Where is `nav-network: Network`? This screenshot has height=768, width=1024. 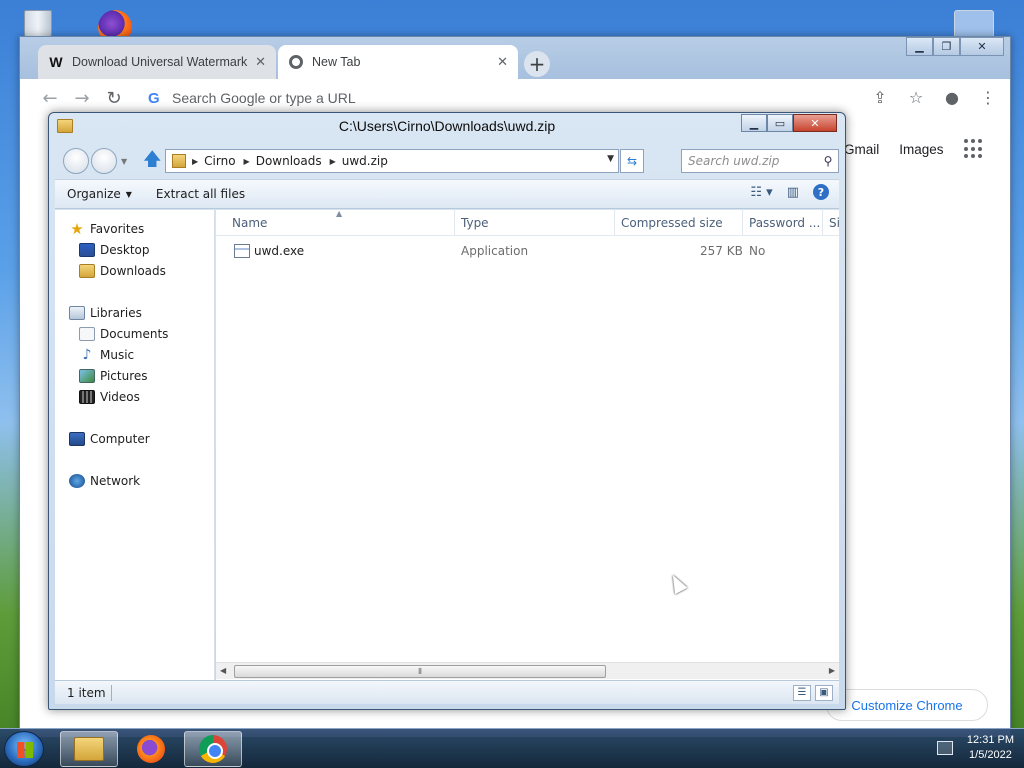 nav-network: Network is located at coordinates (104, 481).